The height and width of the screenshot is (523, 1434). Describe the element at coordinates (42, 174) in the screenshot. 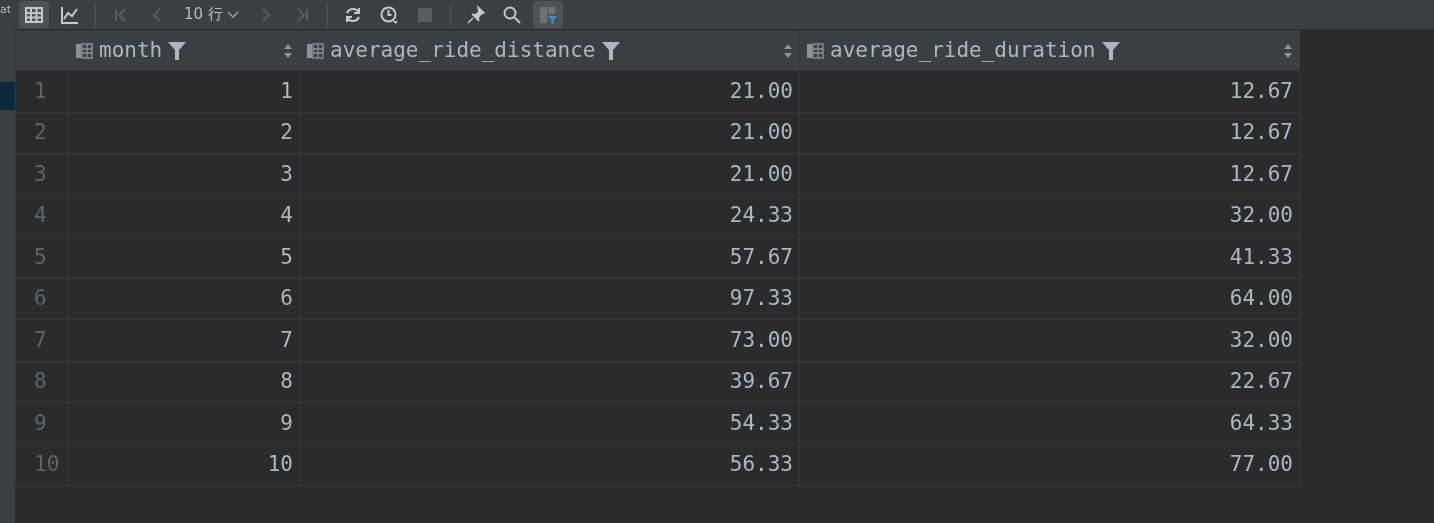

I see `row-number: 3` at that location.